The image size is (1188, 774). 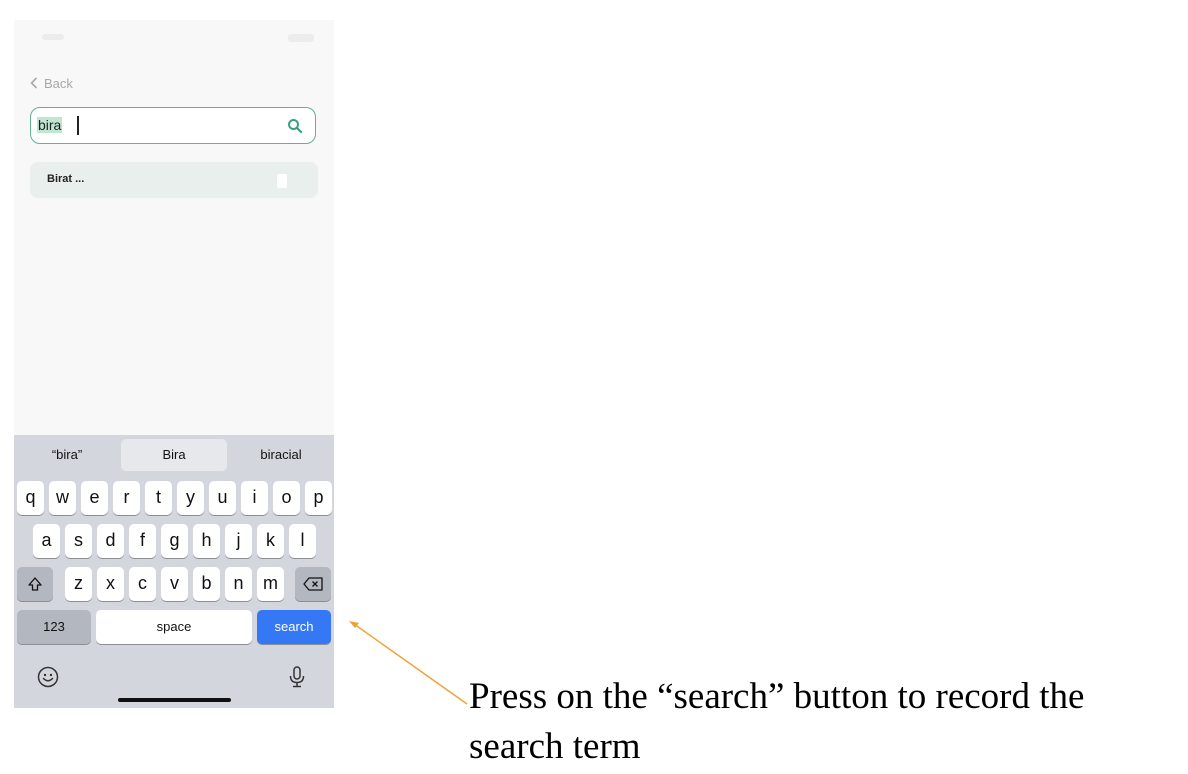 What do you see at coordinates (173, 125) in the screenshot?
I see `search-input: bira` at bounding box center [173, 125].